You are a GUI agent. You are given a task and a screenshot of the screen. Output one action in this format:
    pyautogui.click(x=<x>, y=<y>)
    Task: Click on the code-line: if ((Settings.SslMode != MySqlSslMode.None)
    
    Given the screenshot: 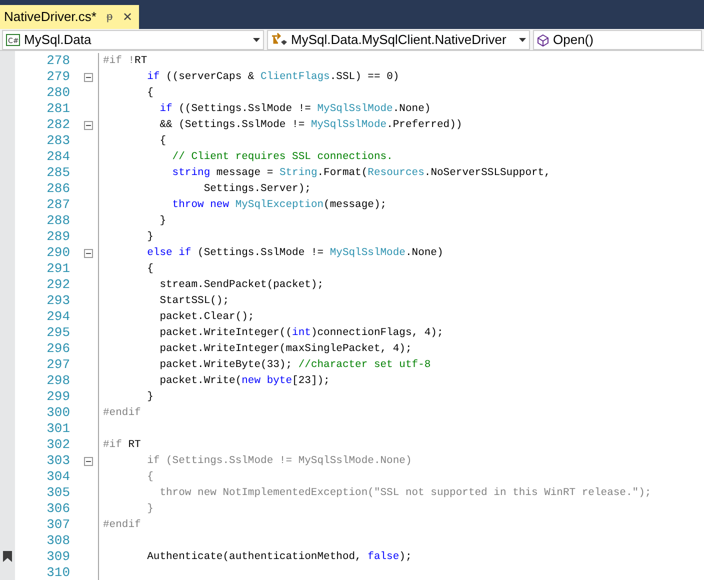 What is the action you would take?
    pyautogui.click(x=294, y=109)
    